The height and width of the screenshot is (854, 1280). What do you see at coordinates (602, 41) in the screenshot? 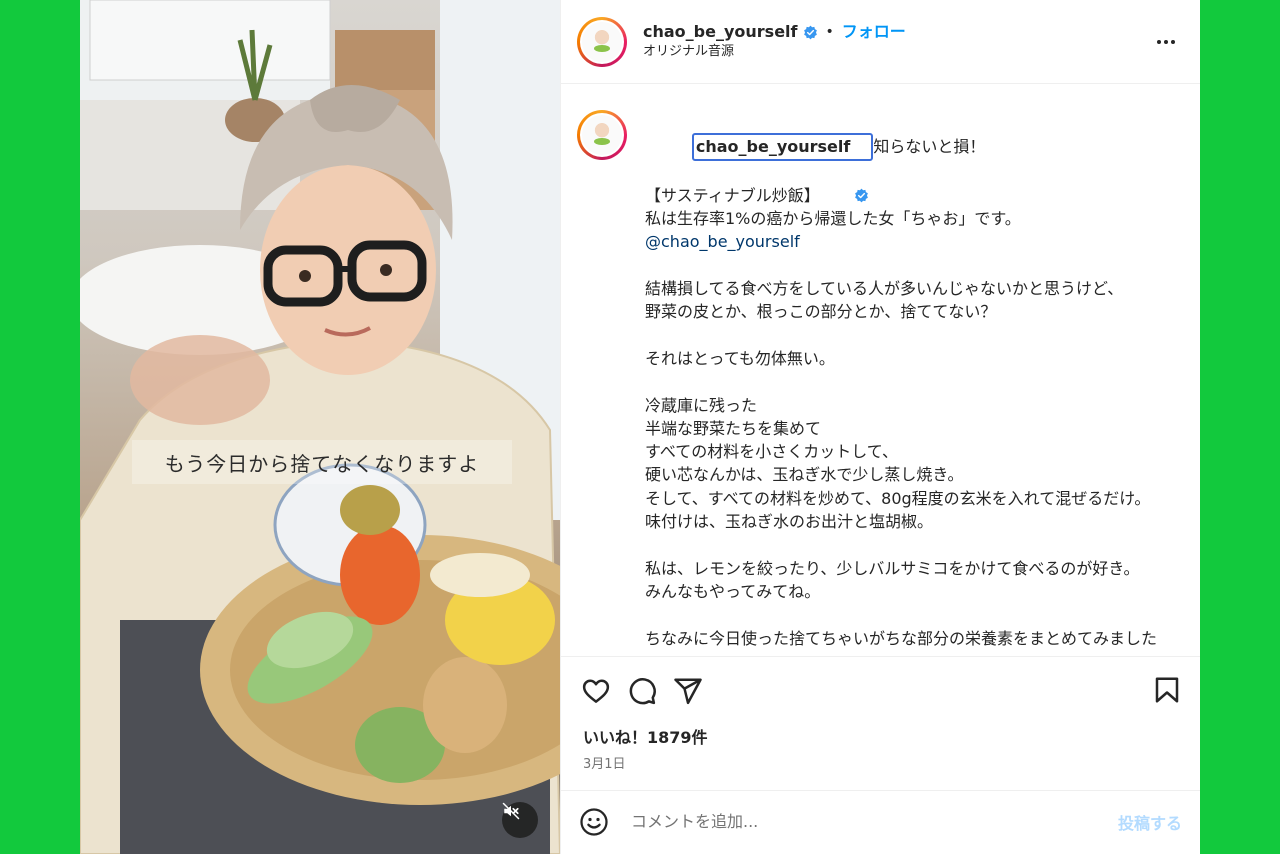
I see `avatar` at bounding box center [602, 41].